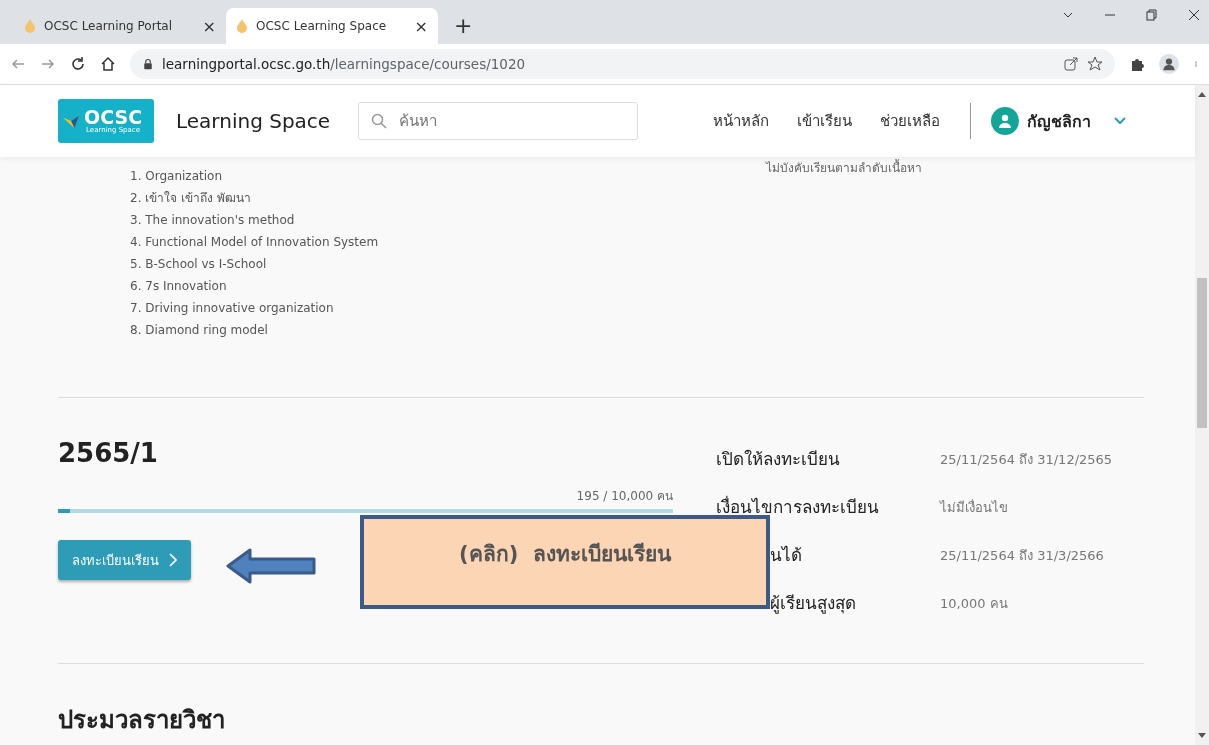  Describe the element at coordinates (910, 121) in the screenshot. I see `nav-link: ช่วยเหลือ` at that location.